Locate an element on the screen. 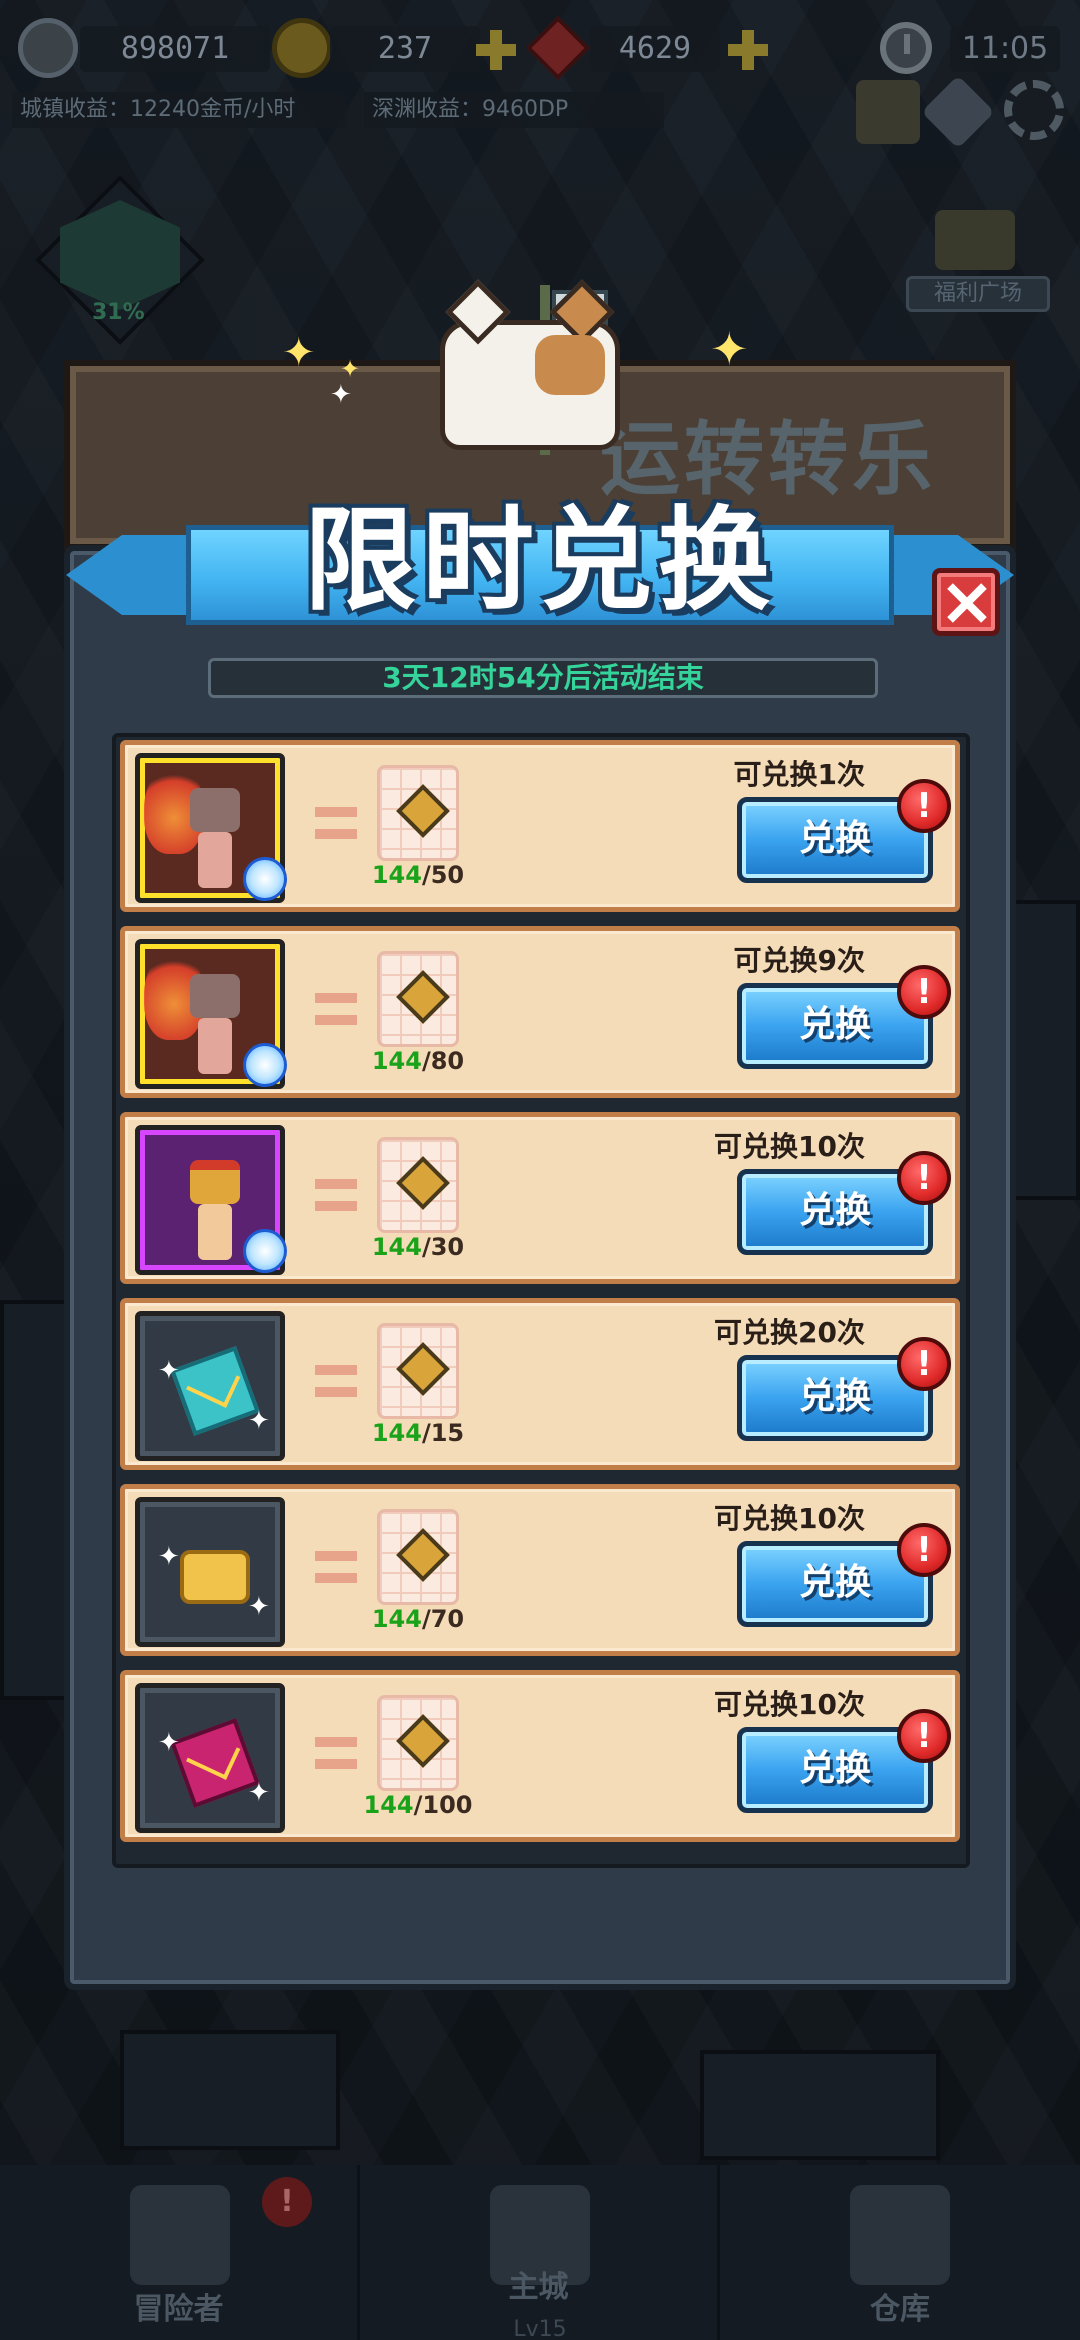 Image resolution: width=1080 pixels, height=2340 pixels. event-character-icon is located at coordinates (888, 112).